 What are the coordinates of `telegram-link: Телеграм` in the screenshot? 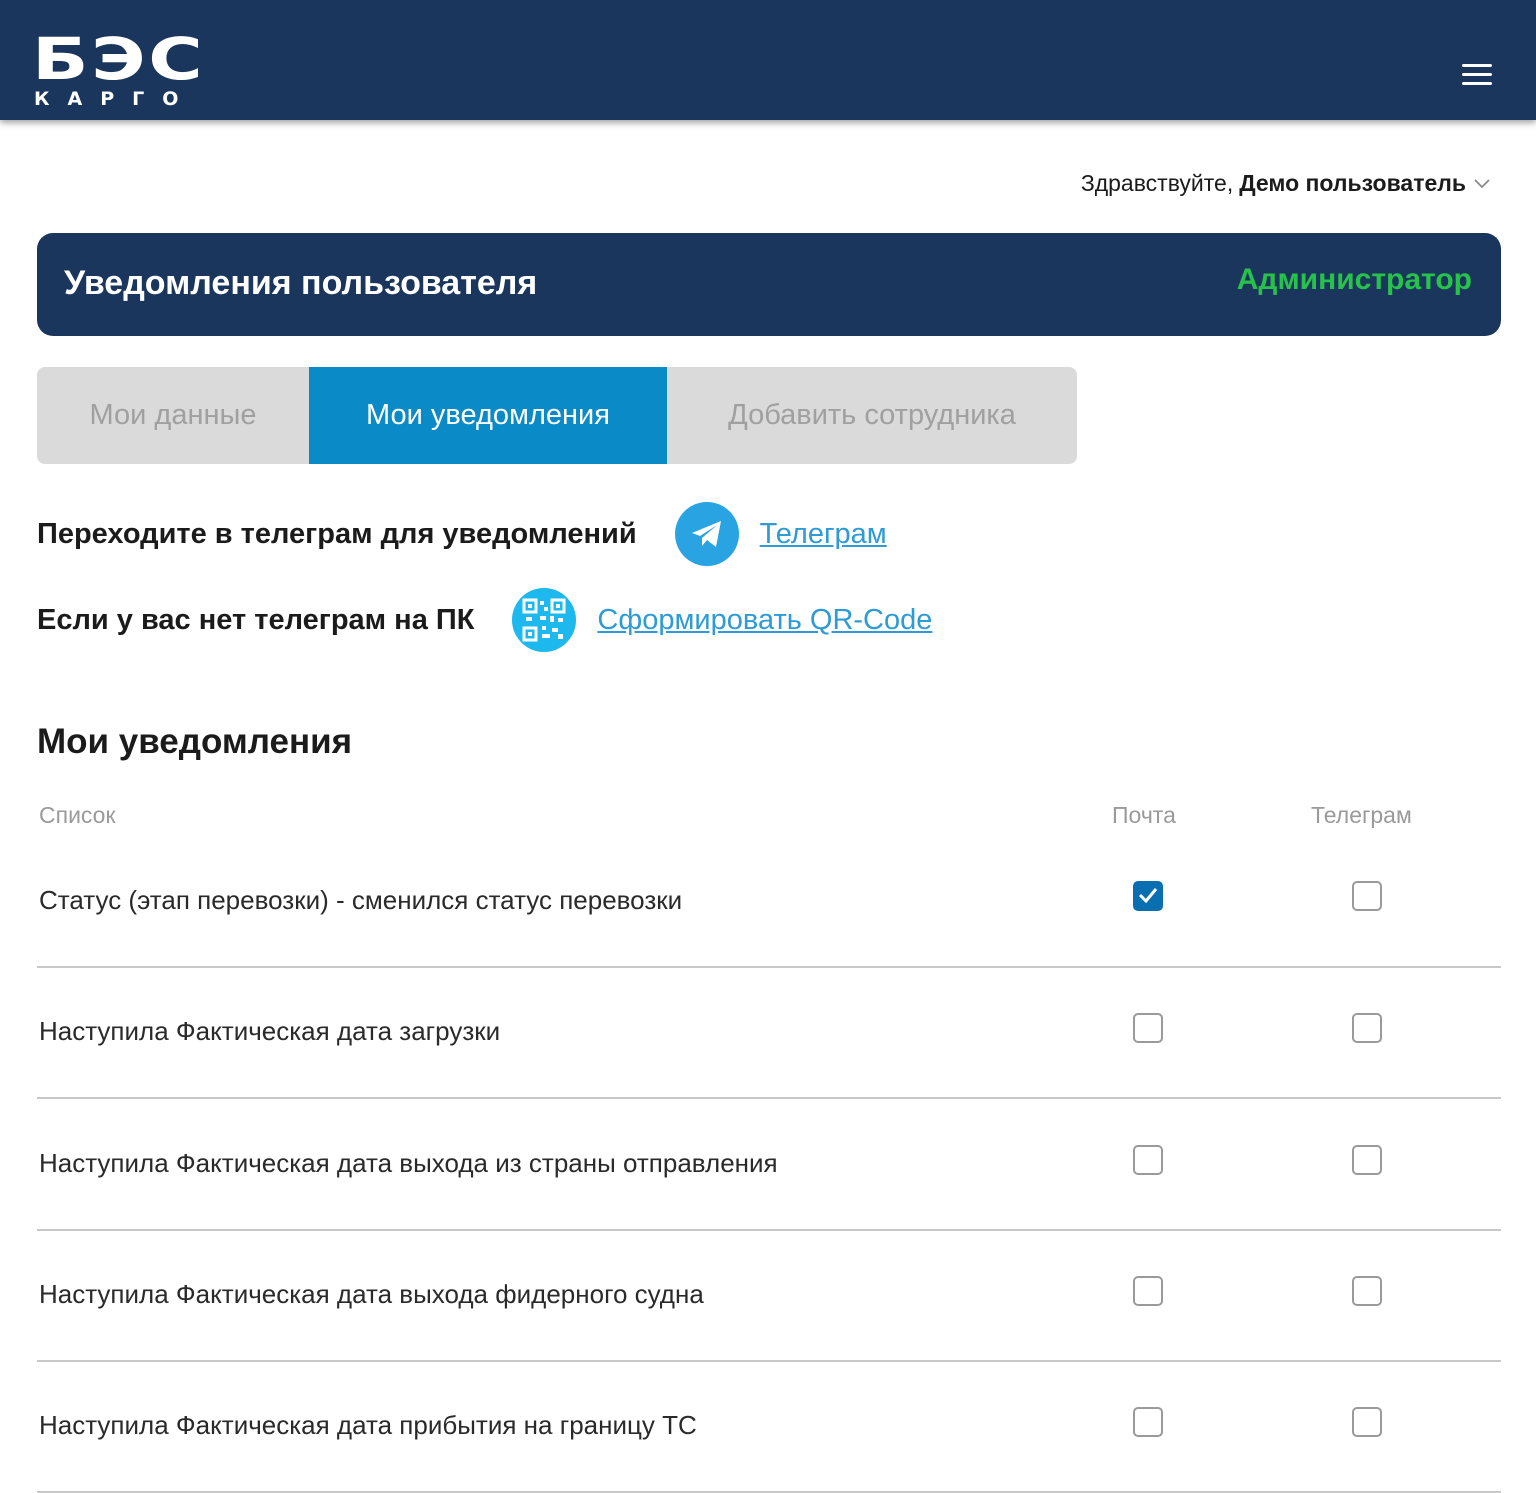 It's located at (823, 534).